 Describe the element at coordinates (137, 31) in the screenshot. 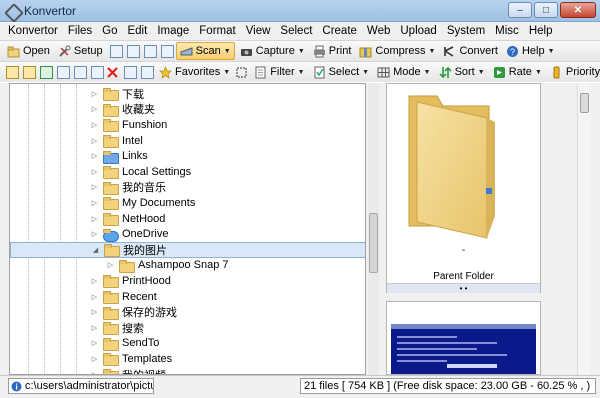

I see `menu-edit: Edit` at that location.